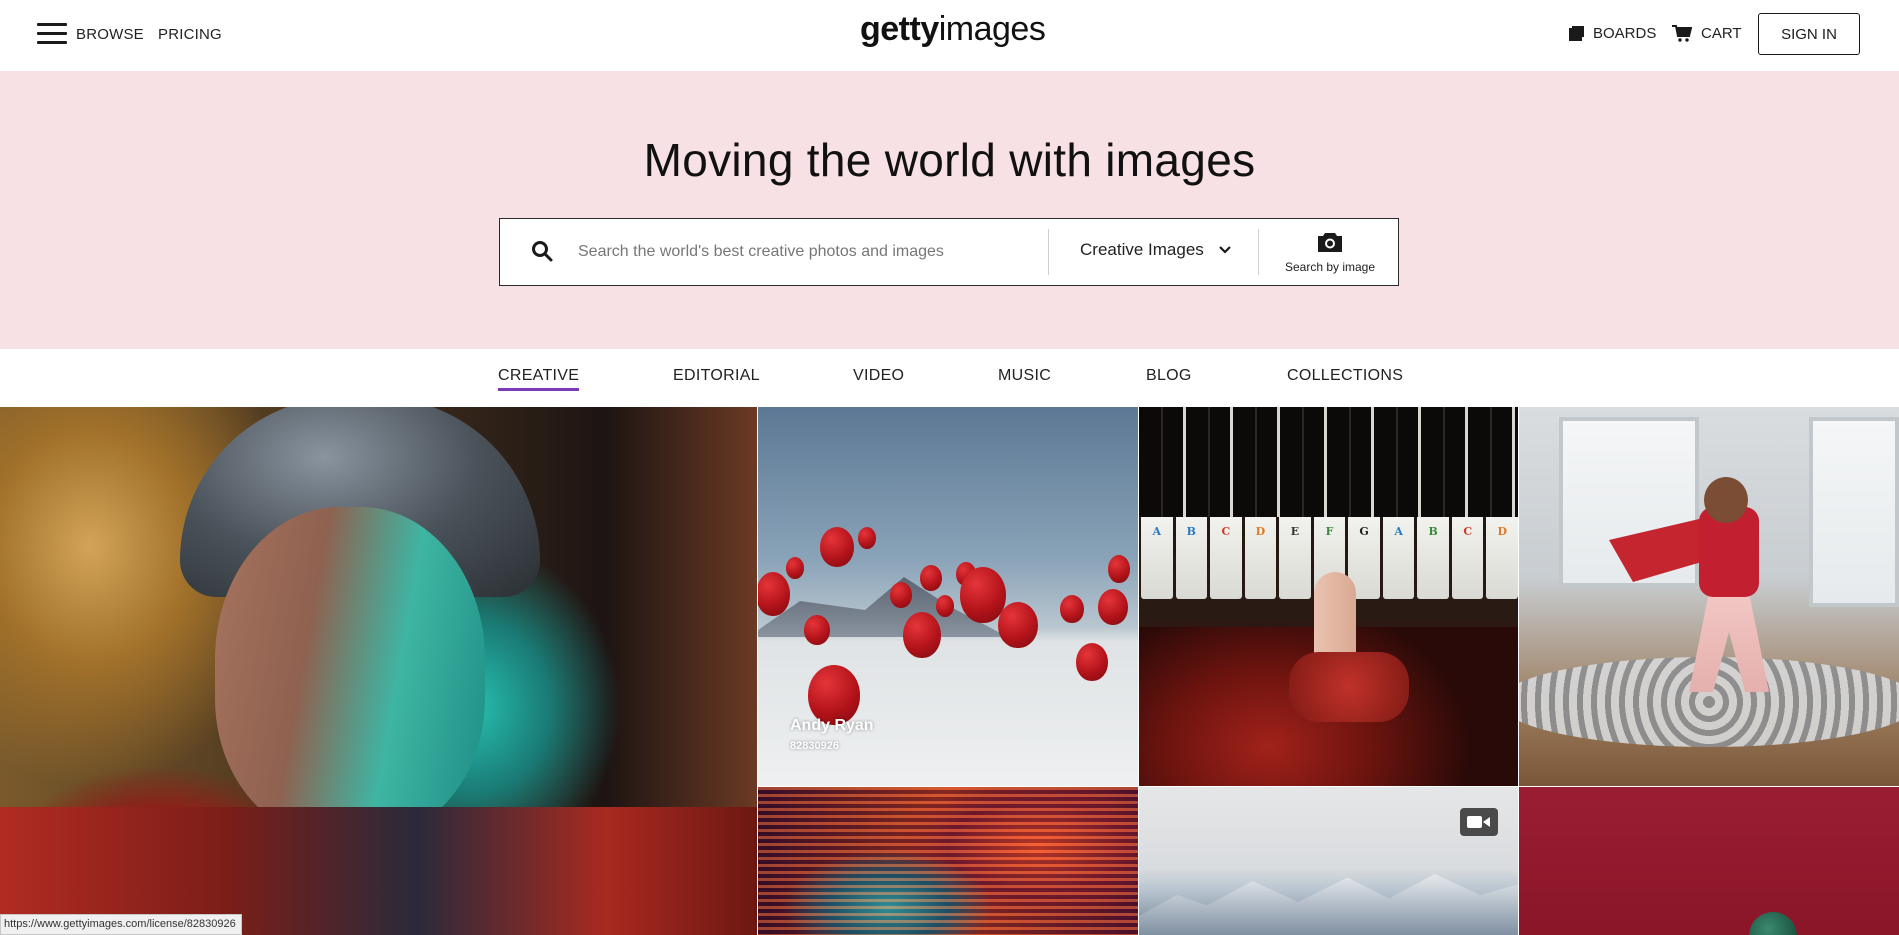  What do you see at coordinates (1330, 242) in the screenshot?
I see `camera-icon` at bounding box center [1330, 242].